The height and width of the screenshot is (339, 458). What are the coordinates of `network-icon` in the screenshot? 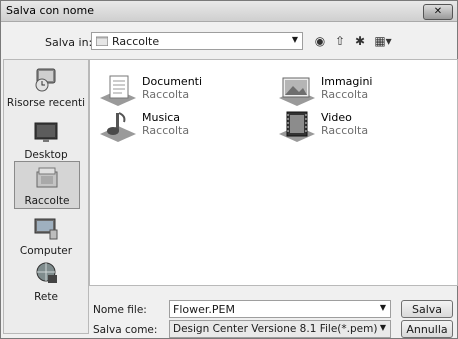 It's located at (46, 272).